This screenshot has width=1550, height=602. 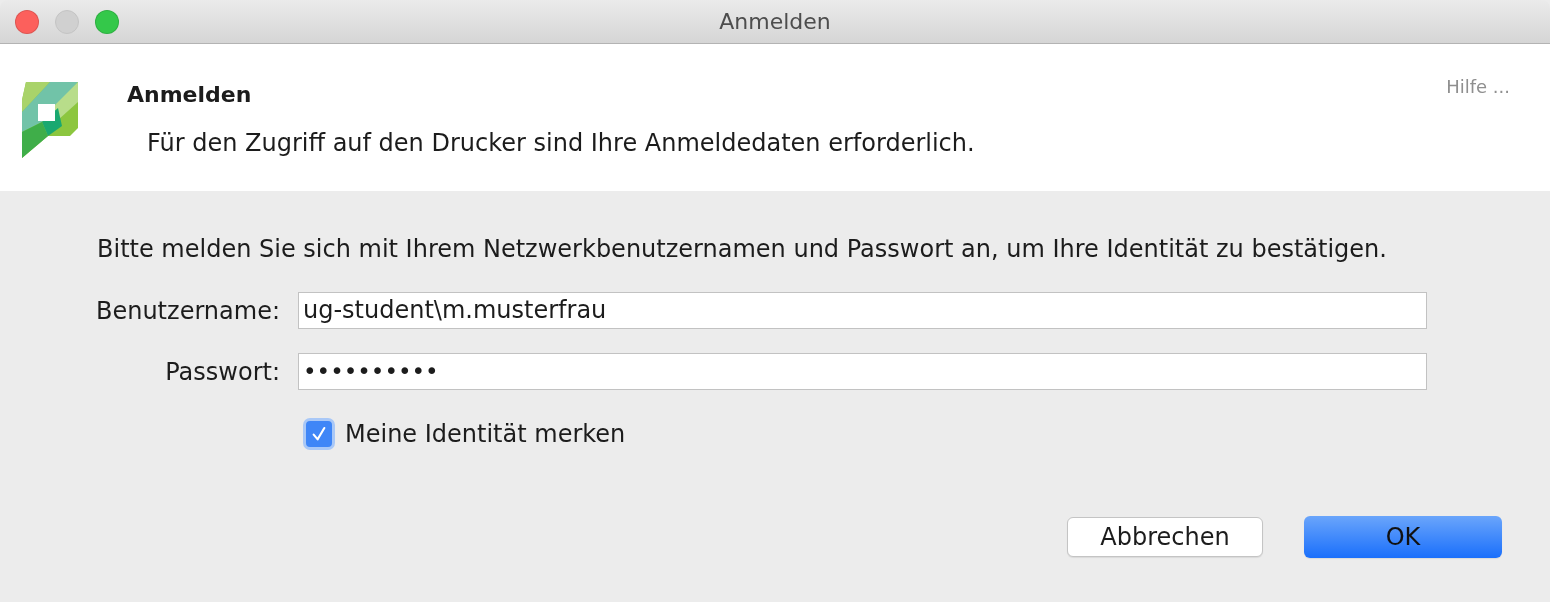 I want to click on cancel-button: Abbrechen, so click(x=1165, y=537).